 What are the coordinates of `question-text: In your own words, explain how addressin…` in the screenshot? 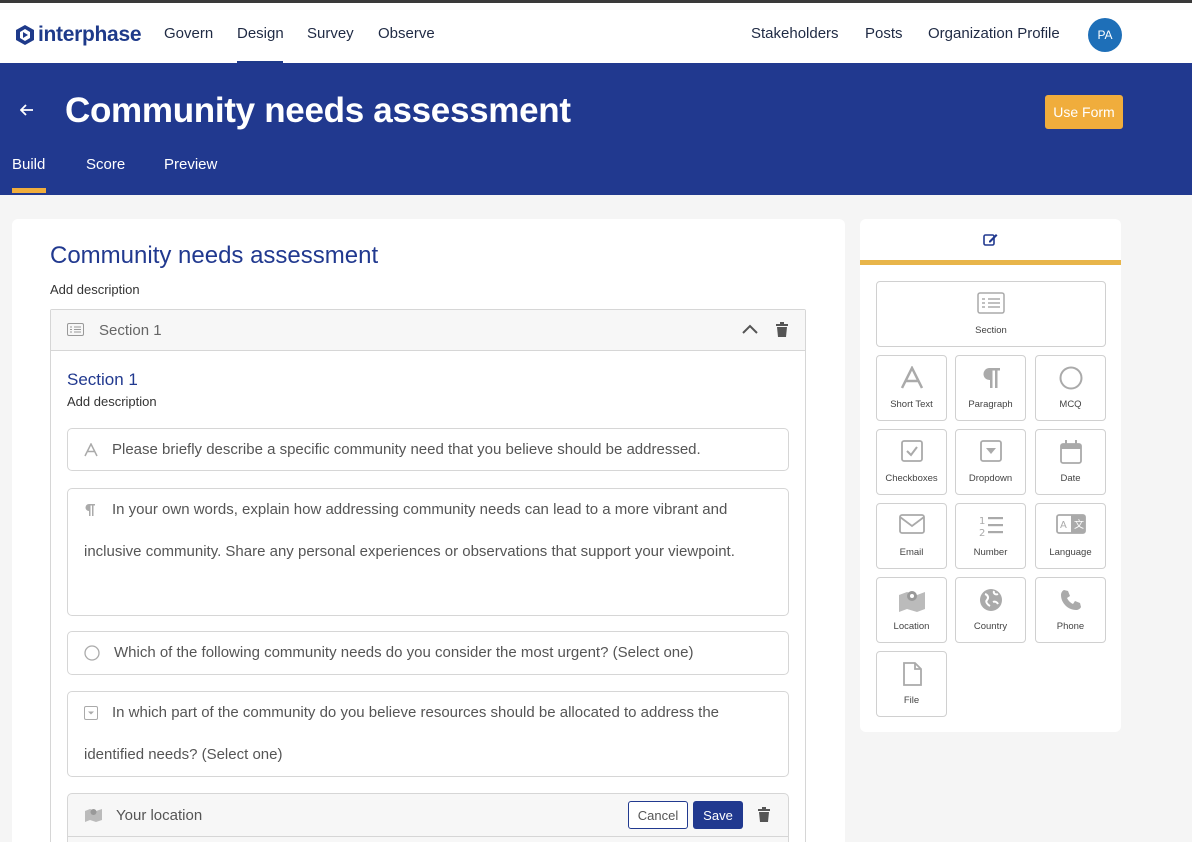 It's located at (409, 530).